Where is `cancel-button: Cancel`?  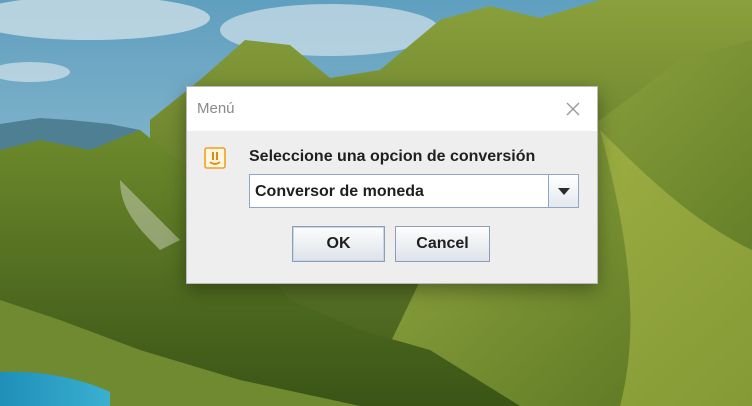 cancel-button: Cancel is located at coordinates (442, 244).